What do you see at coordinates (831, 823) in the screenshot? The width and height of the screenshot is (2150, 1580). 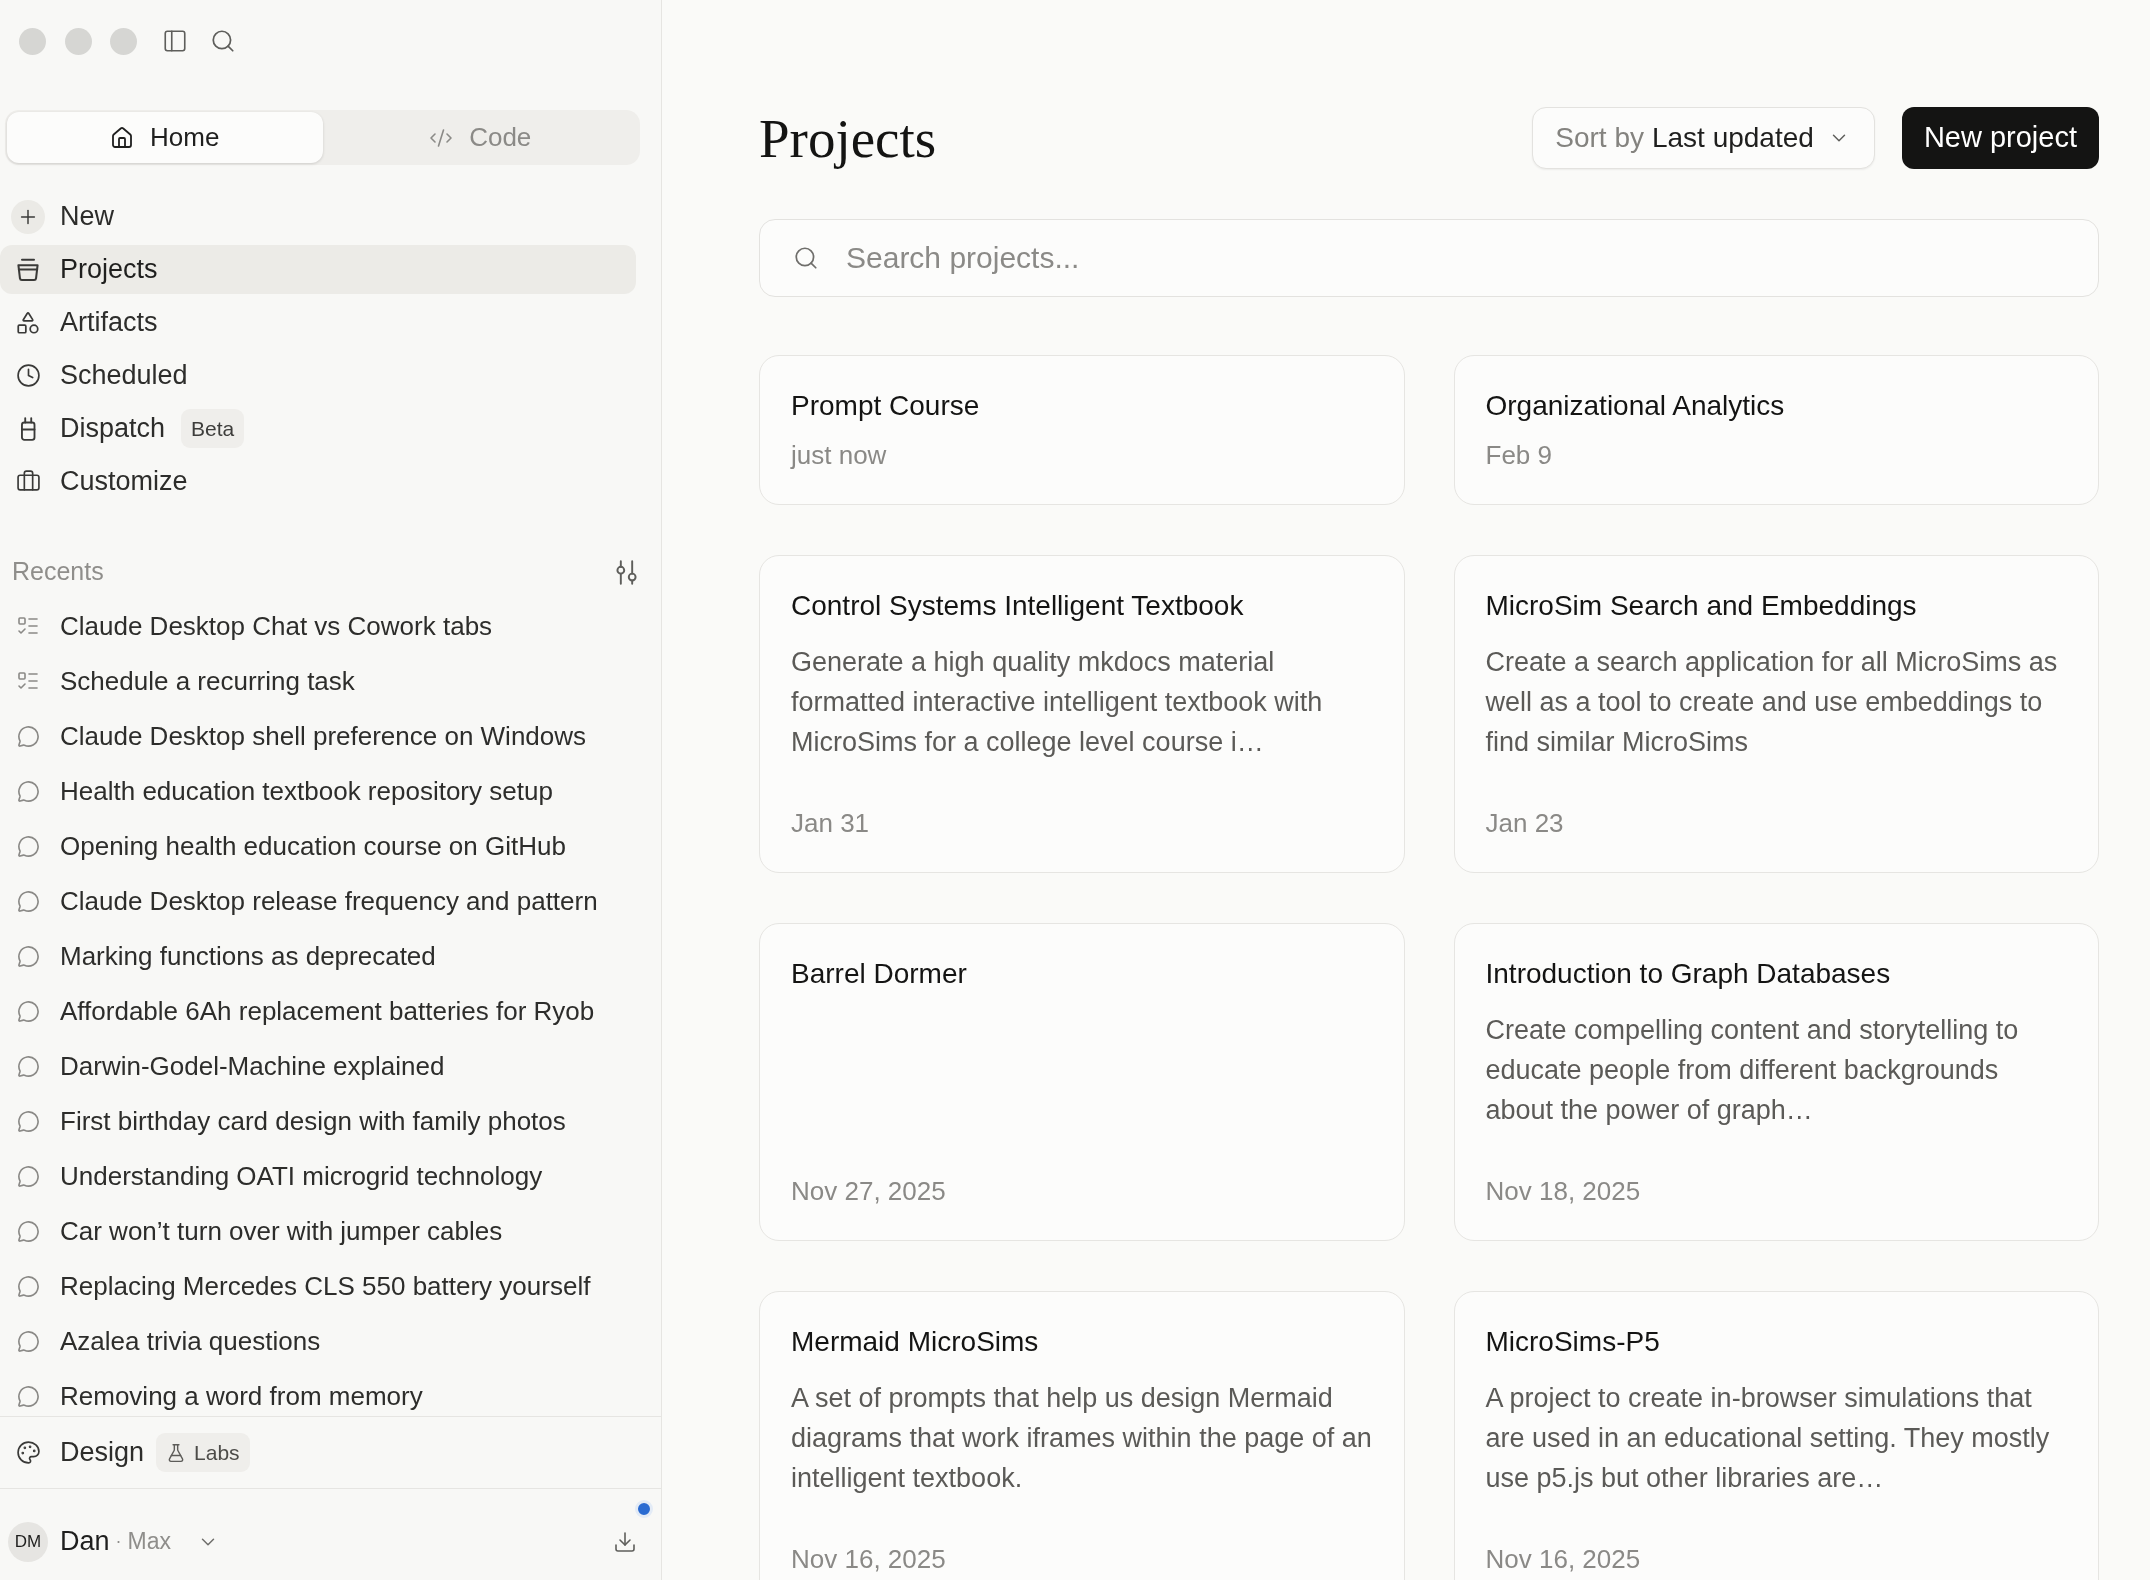 I see `project-date: Jan 31` at bounding box center [831, 823].